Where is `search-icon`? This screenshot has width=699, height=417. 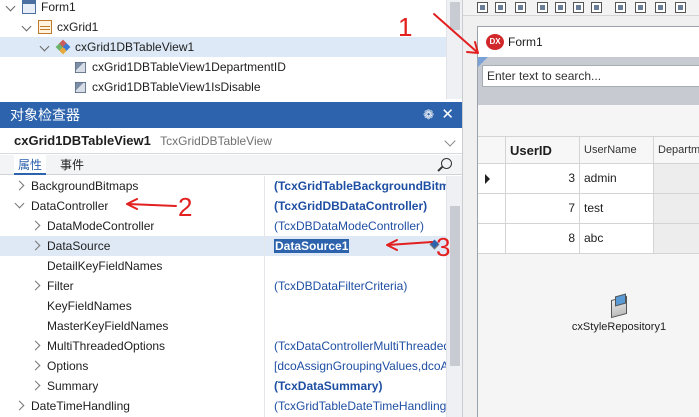
search-icon is located at coordinates (446, 163).